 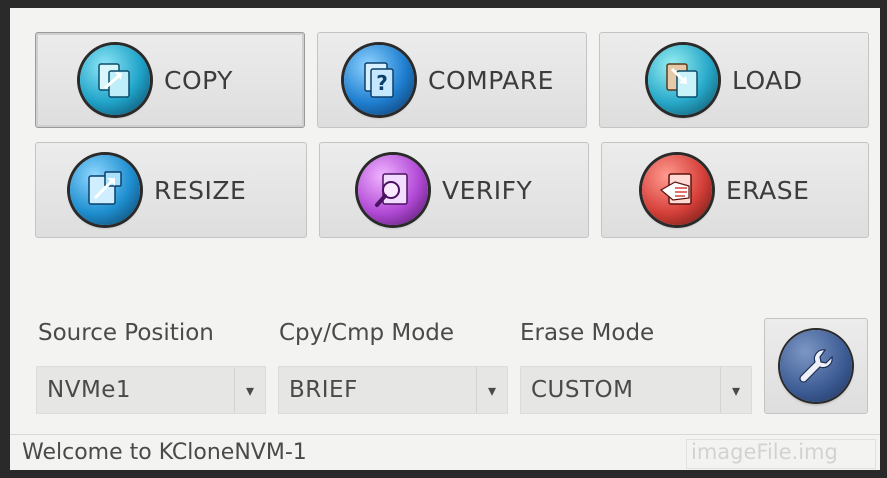 What do you see at coordinates (200, 190) in the screenshot?
I see `resize-label: RESIZE` at bounding box center [200, 190].